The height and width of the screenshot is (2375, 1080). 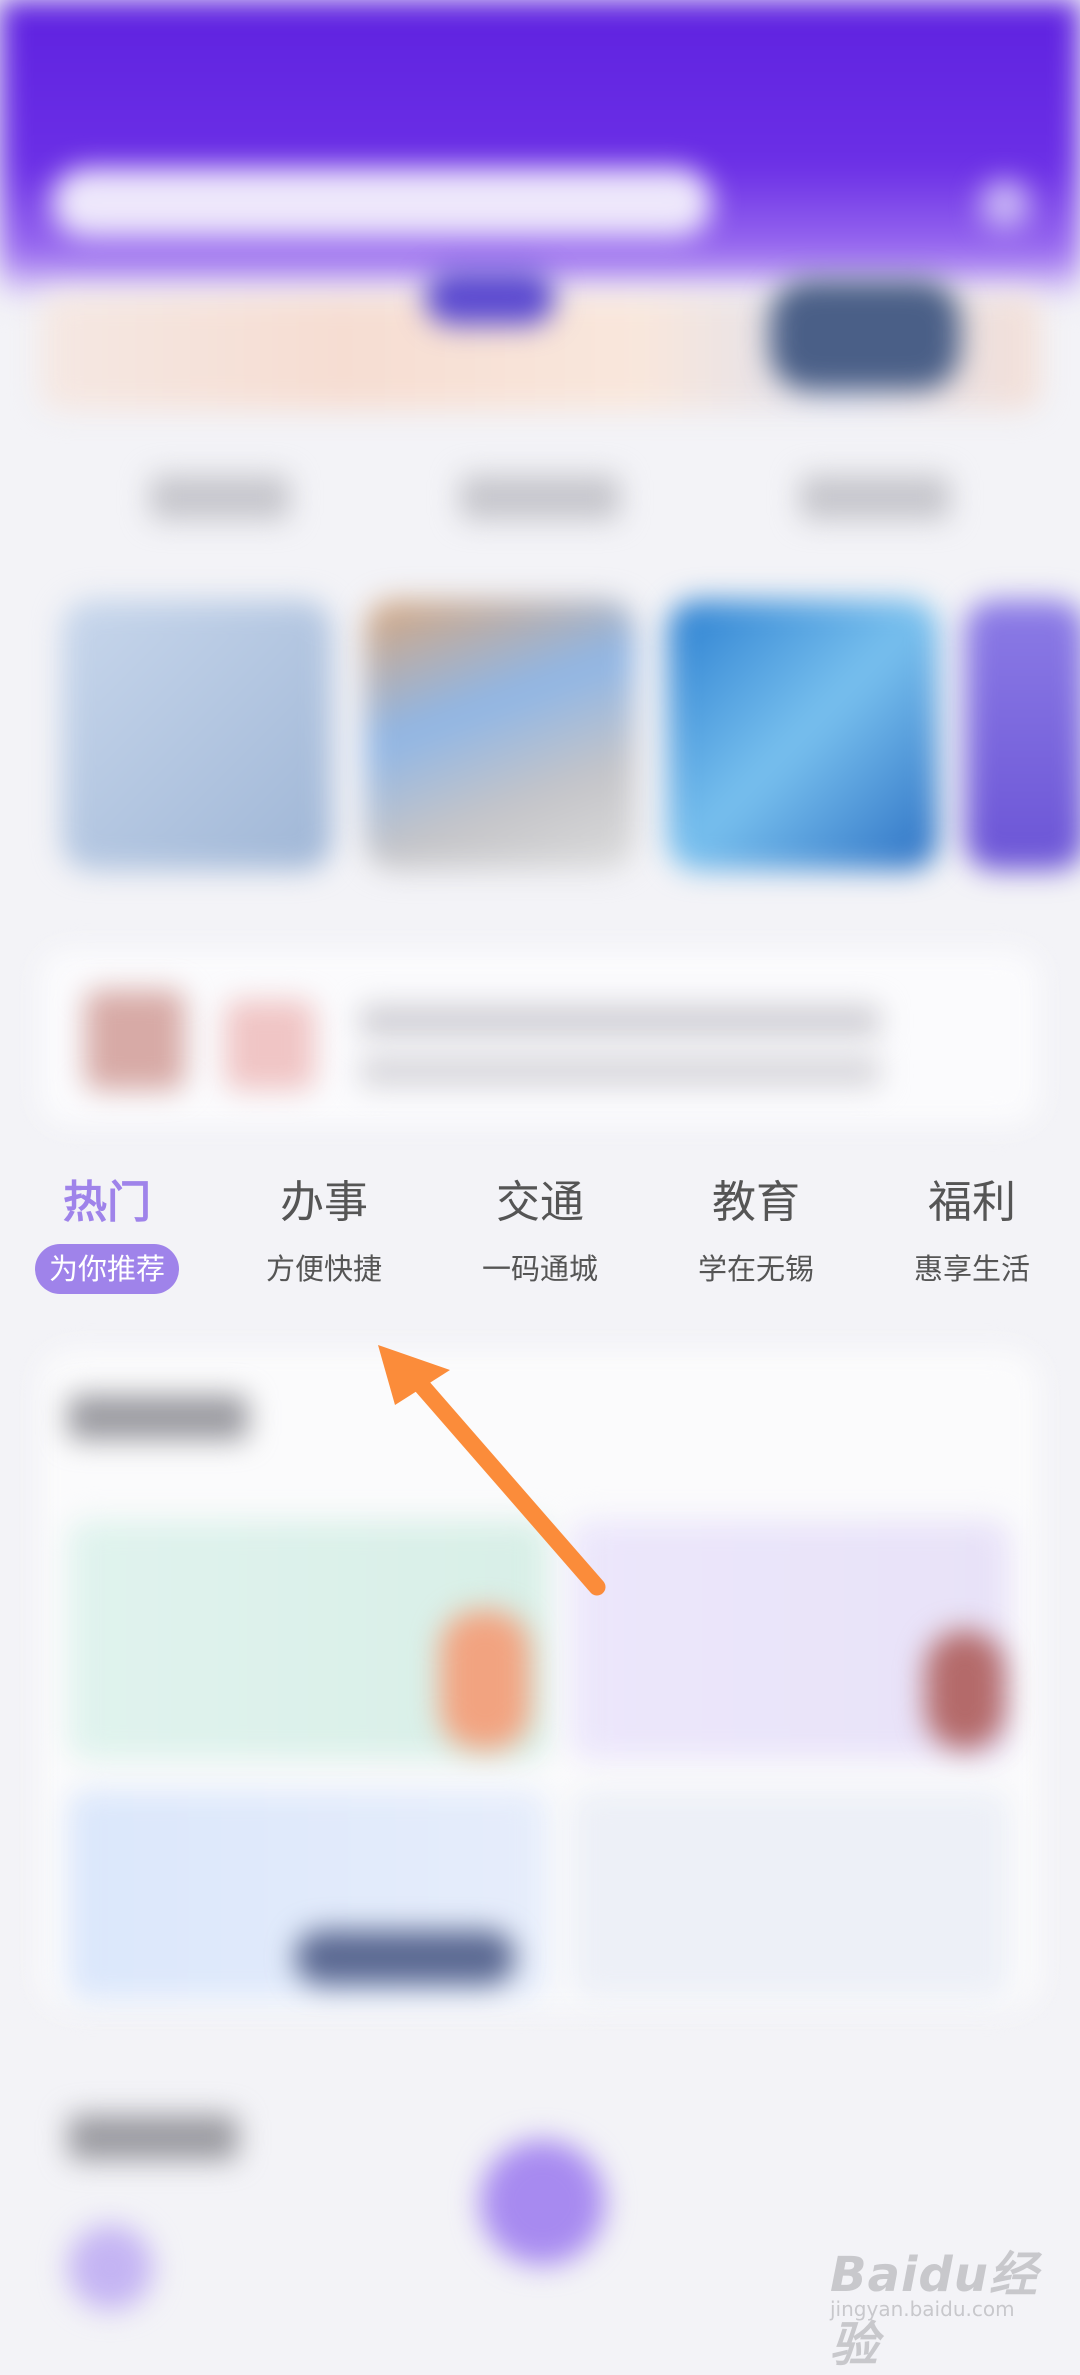 I want to click on tab-title: 交通, so click(x=540, y=1202).